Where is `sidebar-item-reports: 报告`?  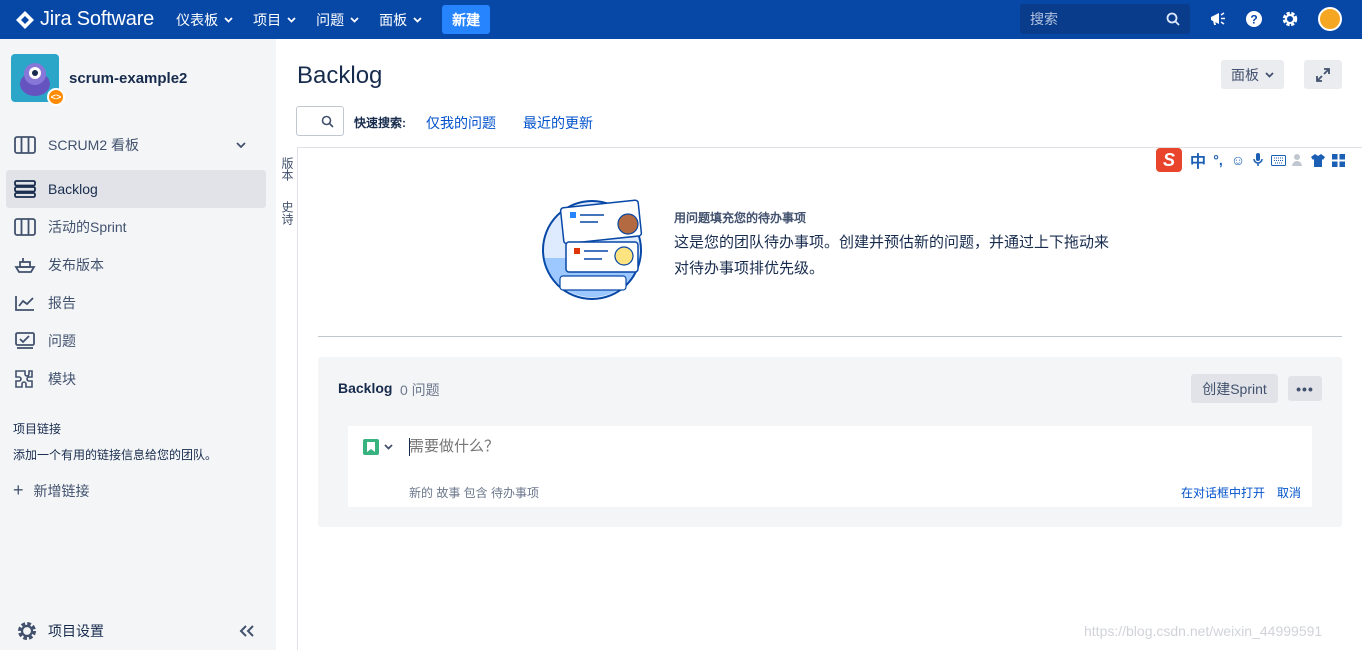
sidebar-item-reports: 报告 is located at coordinates (136, 303).